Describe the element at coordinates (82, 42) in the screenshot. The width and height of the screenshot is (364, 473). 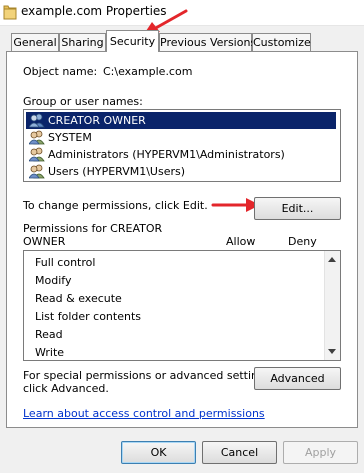
I see `tab-sharing: Sharing` at that location.